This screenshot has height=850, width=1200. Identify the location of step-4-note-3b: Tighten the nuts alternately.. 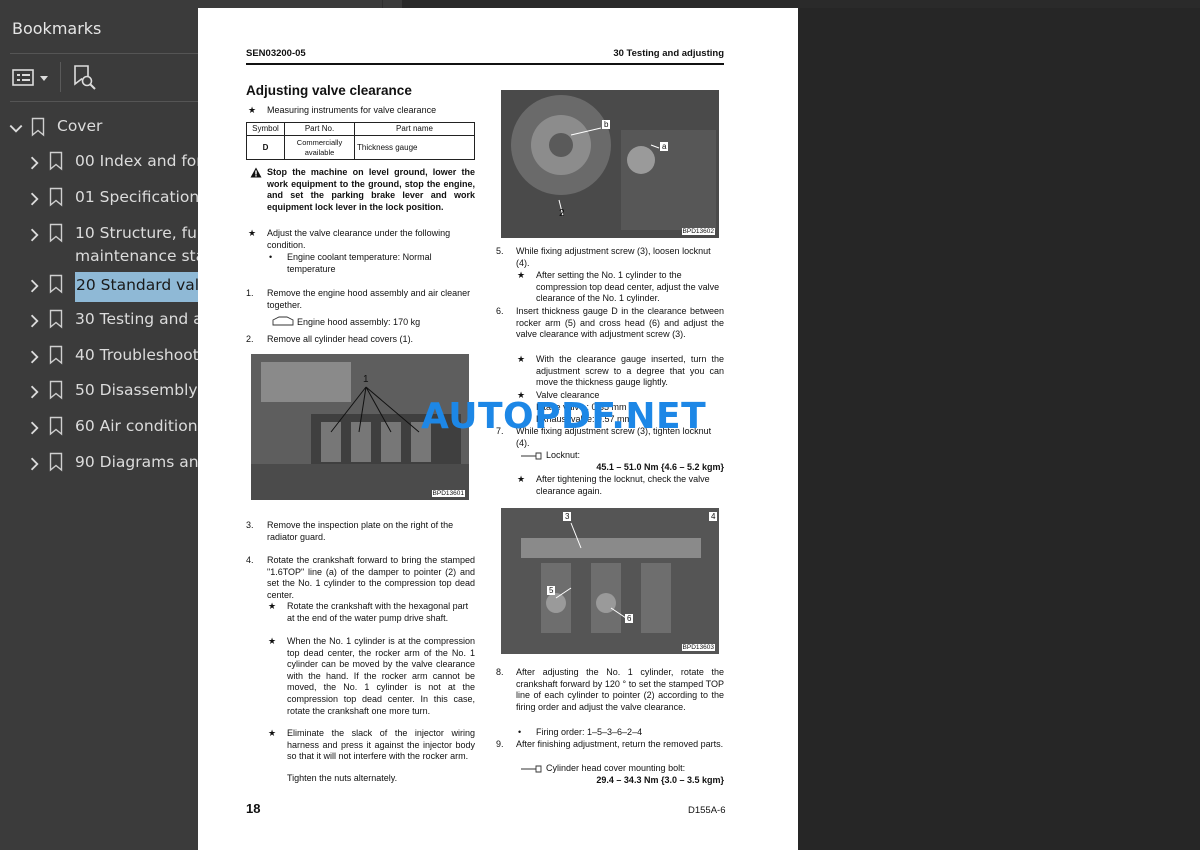
(342, 778).